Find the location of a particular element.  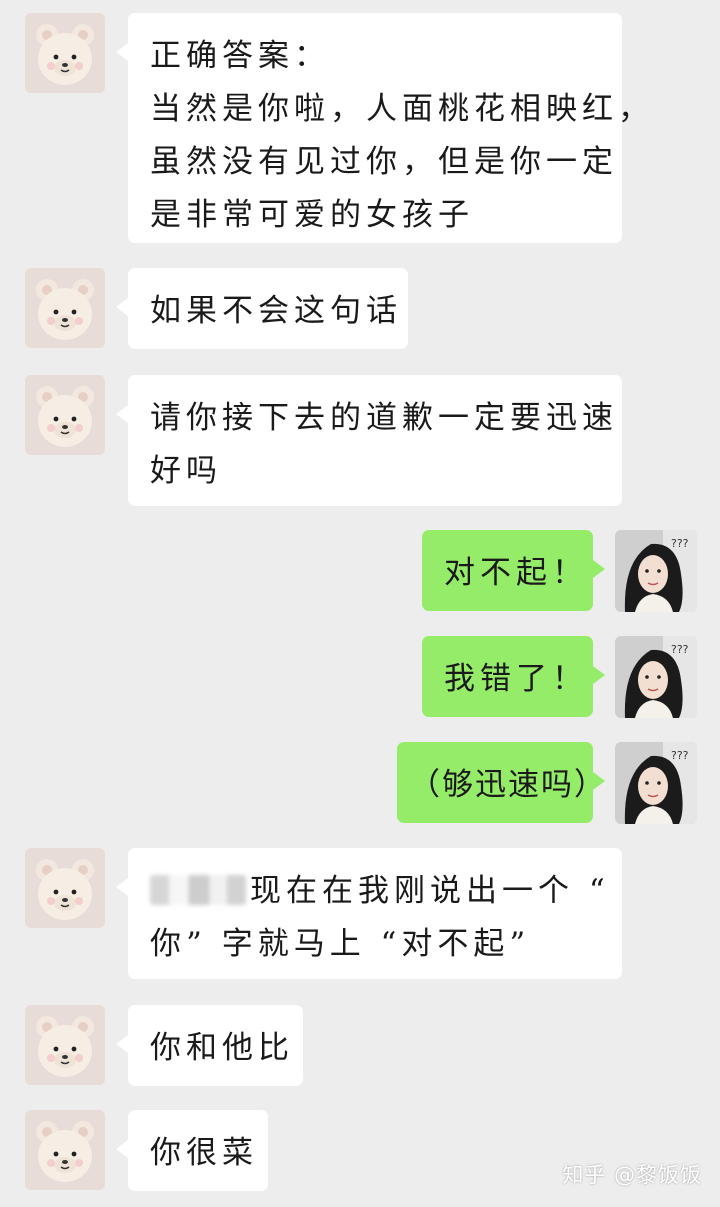

message-bubble: 对不起！ is located at coordinates (513, 570).